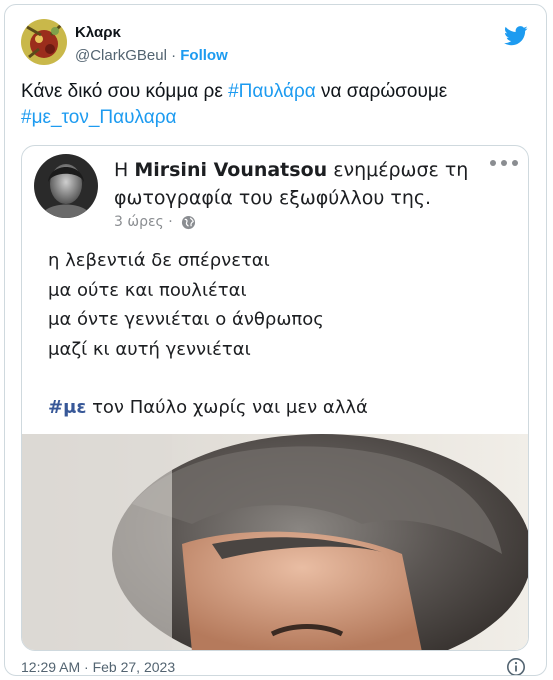 This screenshot has height=680, width=553. Describe the element at coordinates (121, 55) in the screenshot. I see `author-handle: @ClarkGBeul` at that location.